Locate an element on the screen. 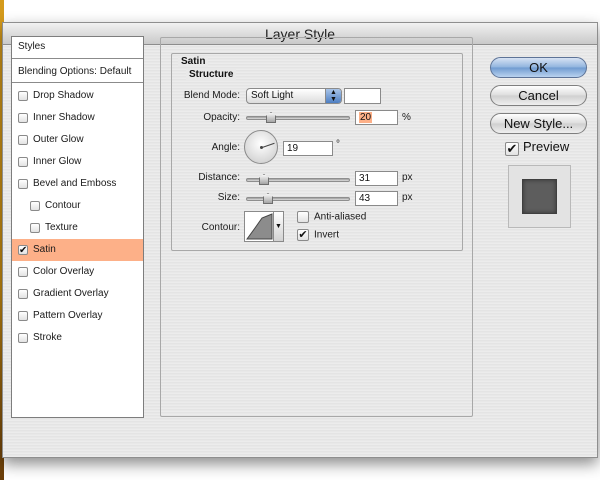 Image resolution: width=600 pixels, height=480 pixels. distance-value: 31 is located at coordinates (365, 178).